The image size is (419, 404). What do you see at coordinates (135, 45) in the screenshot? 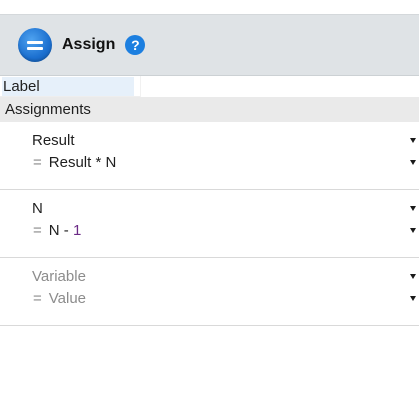
I see `help-question-icon: ?` at bounding box center [135, 45].